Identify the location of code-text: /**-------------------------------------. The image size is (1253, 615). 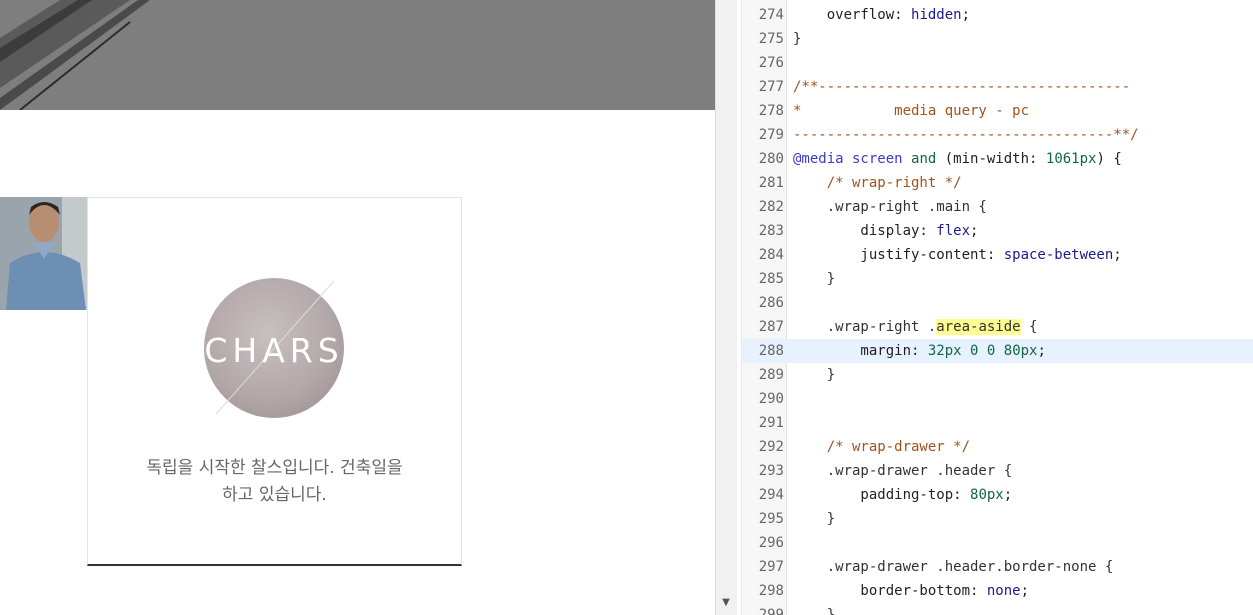
(961, 87).